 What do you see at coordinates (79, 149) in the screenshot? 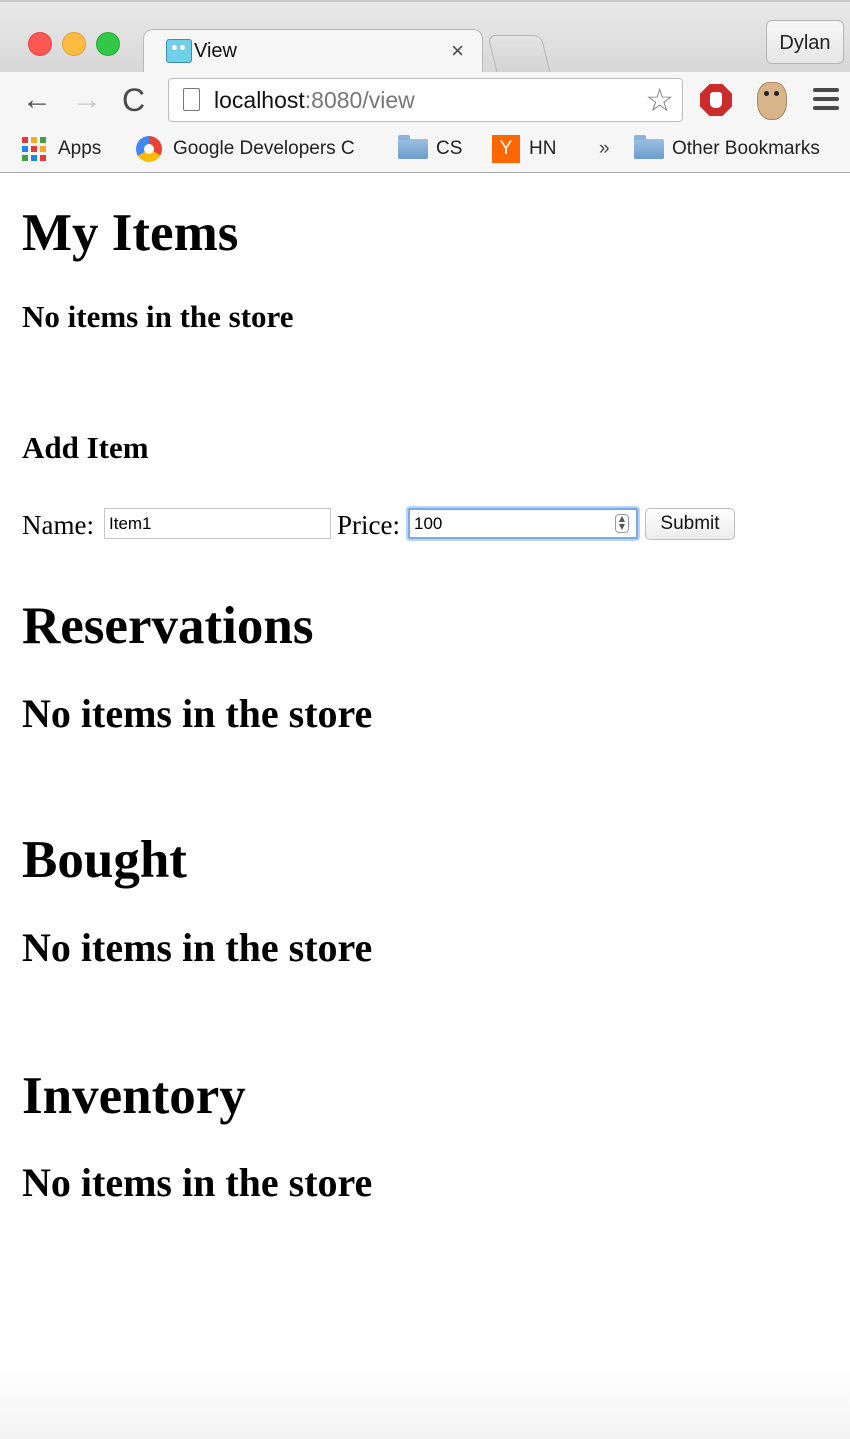
I see `bookmark-apps: Apps` at bounding box center [79, 149].